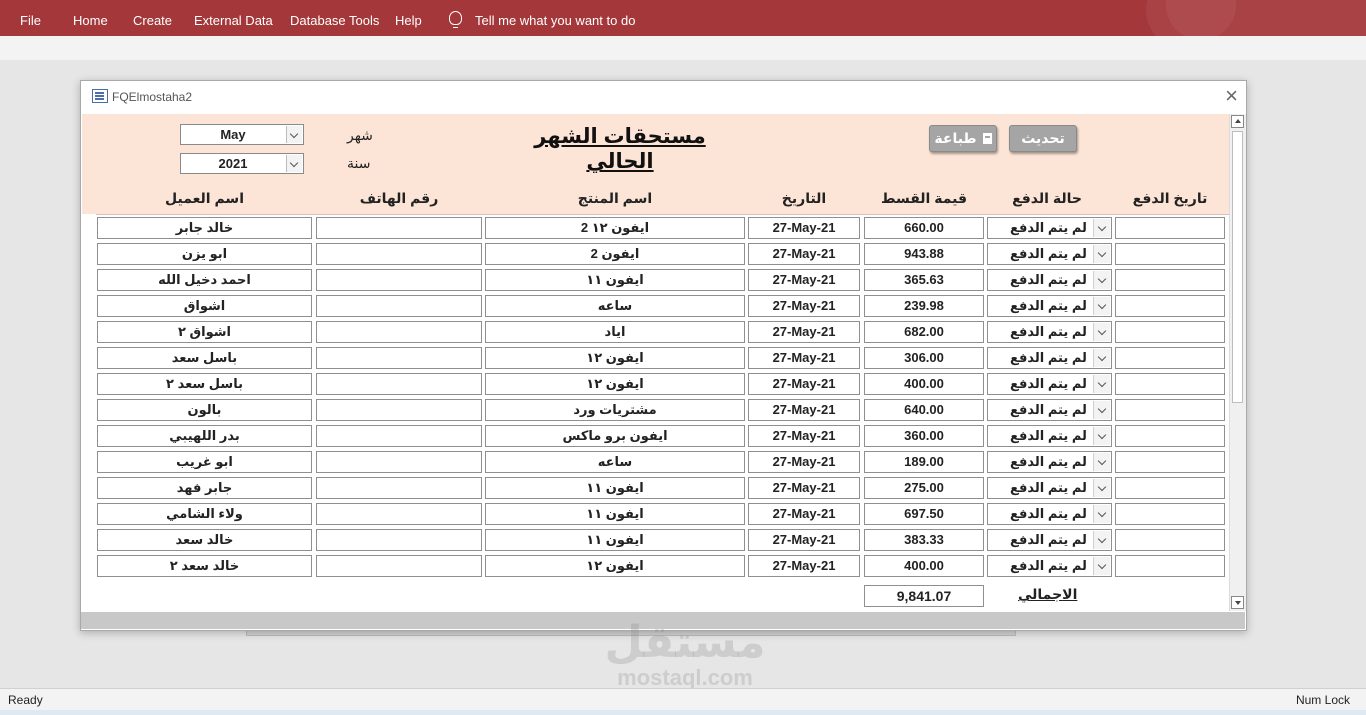 Image resolution: width=1366 pixels, height=715 pixels. Describe the element at coordinates (204, 462) in the screenshot. I see `customer-field: ابو غريب` at that location.